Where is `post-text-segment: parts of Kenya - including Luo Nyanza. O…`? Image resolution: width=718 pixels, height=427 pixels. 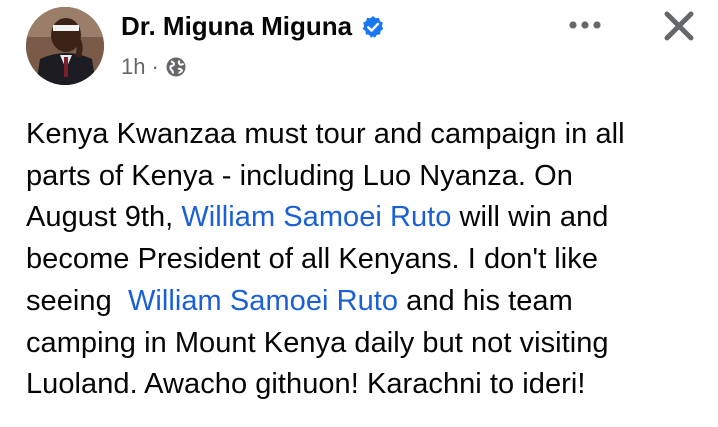
post-text-segment: parts of Kenya - including Luo Nyanza. O… is located at coordinates (299, 175).